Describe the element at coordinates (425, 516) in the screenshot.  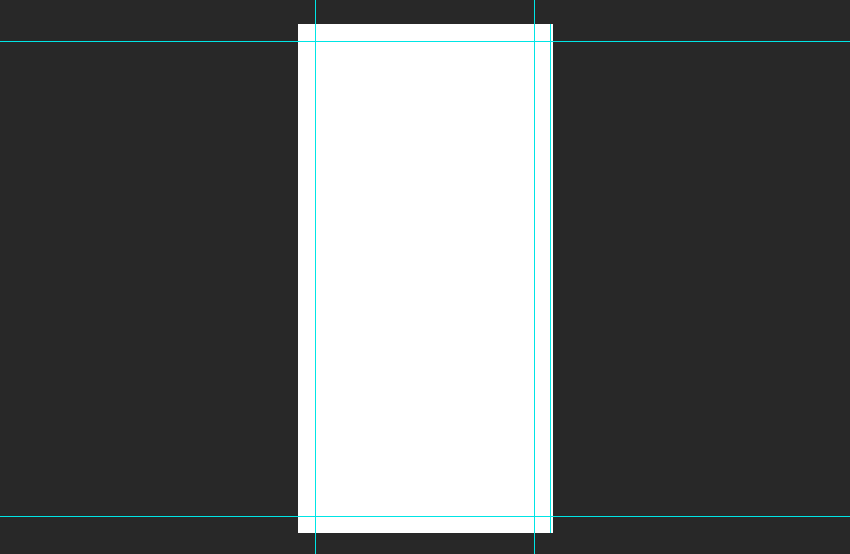
I see `horizontal-guide-bottom` at that location.